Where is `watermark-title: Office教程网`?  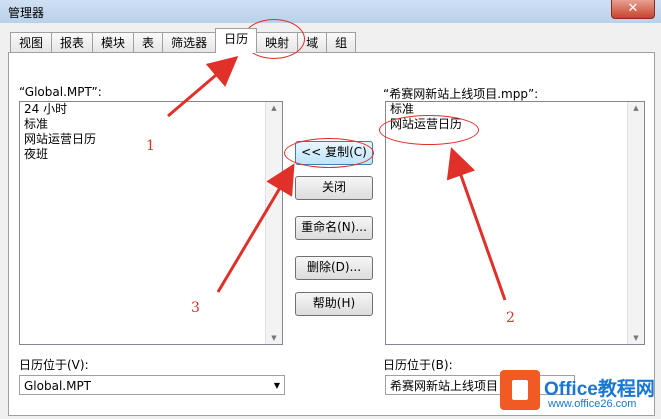
watermark-title: Office教程网 is located at coordinates (599, 389).